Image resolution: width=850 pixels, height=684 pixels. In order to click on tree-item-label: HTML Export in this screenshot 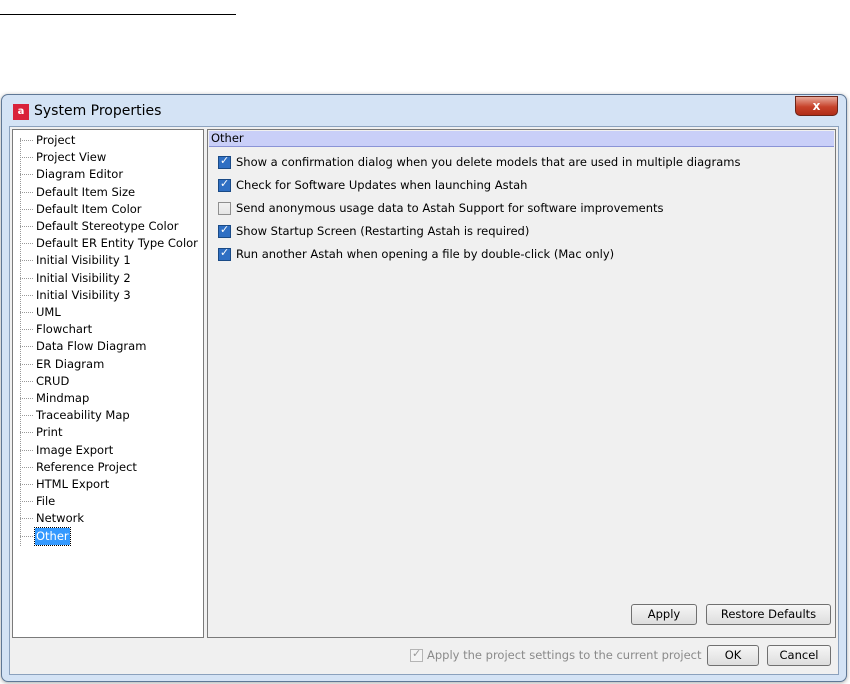, I will do `click(73, 484)`.